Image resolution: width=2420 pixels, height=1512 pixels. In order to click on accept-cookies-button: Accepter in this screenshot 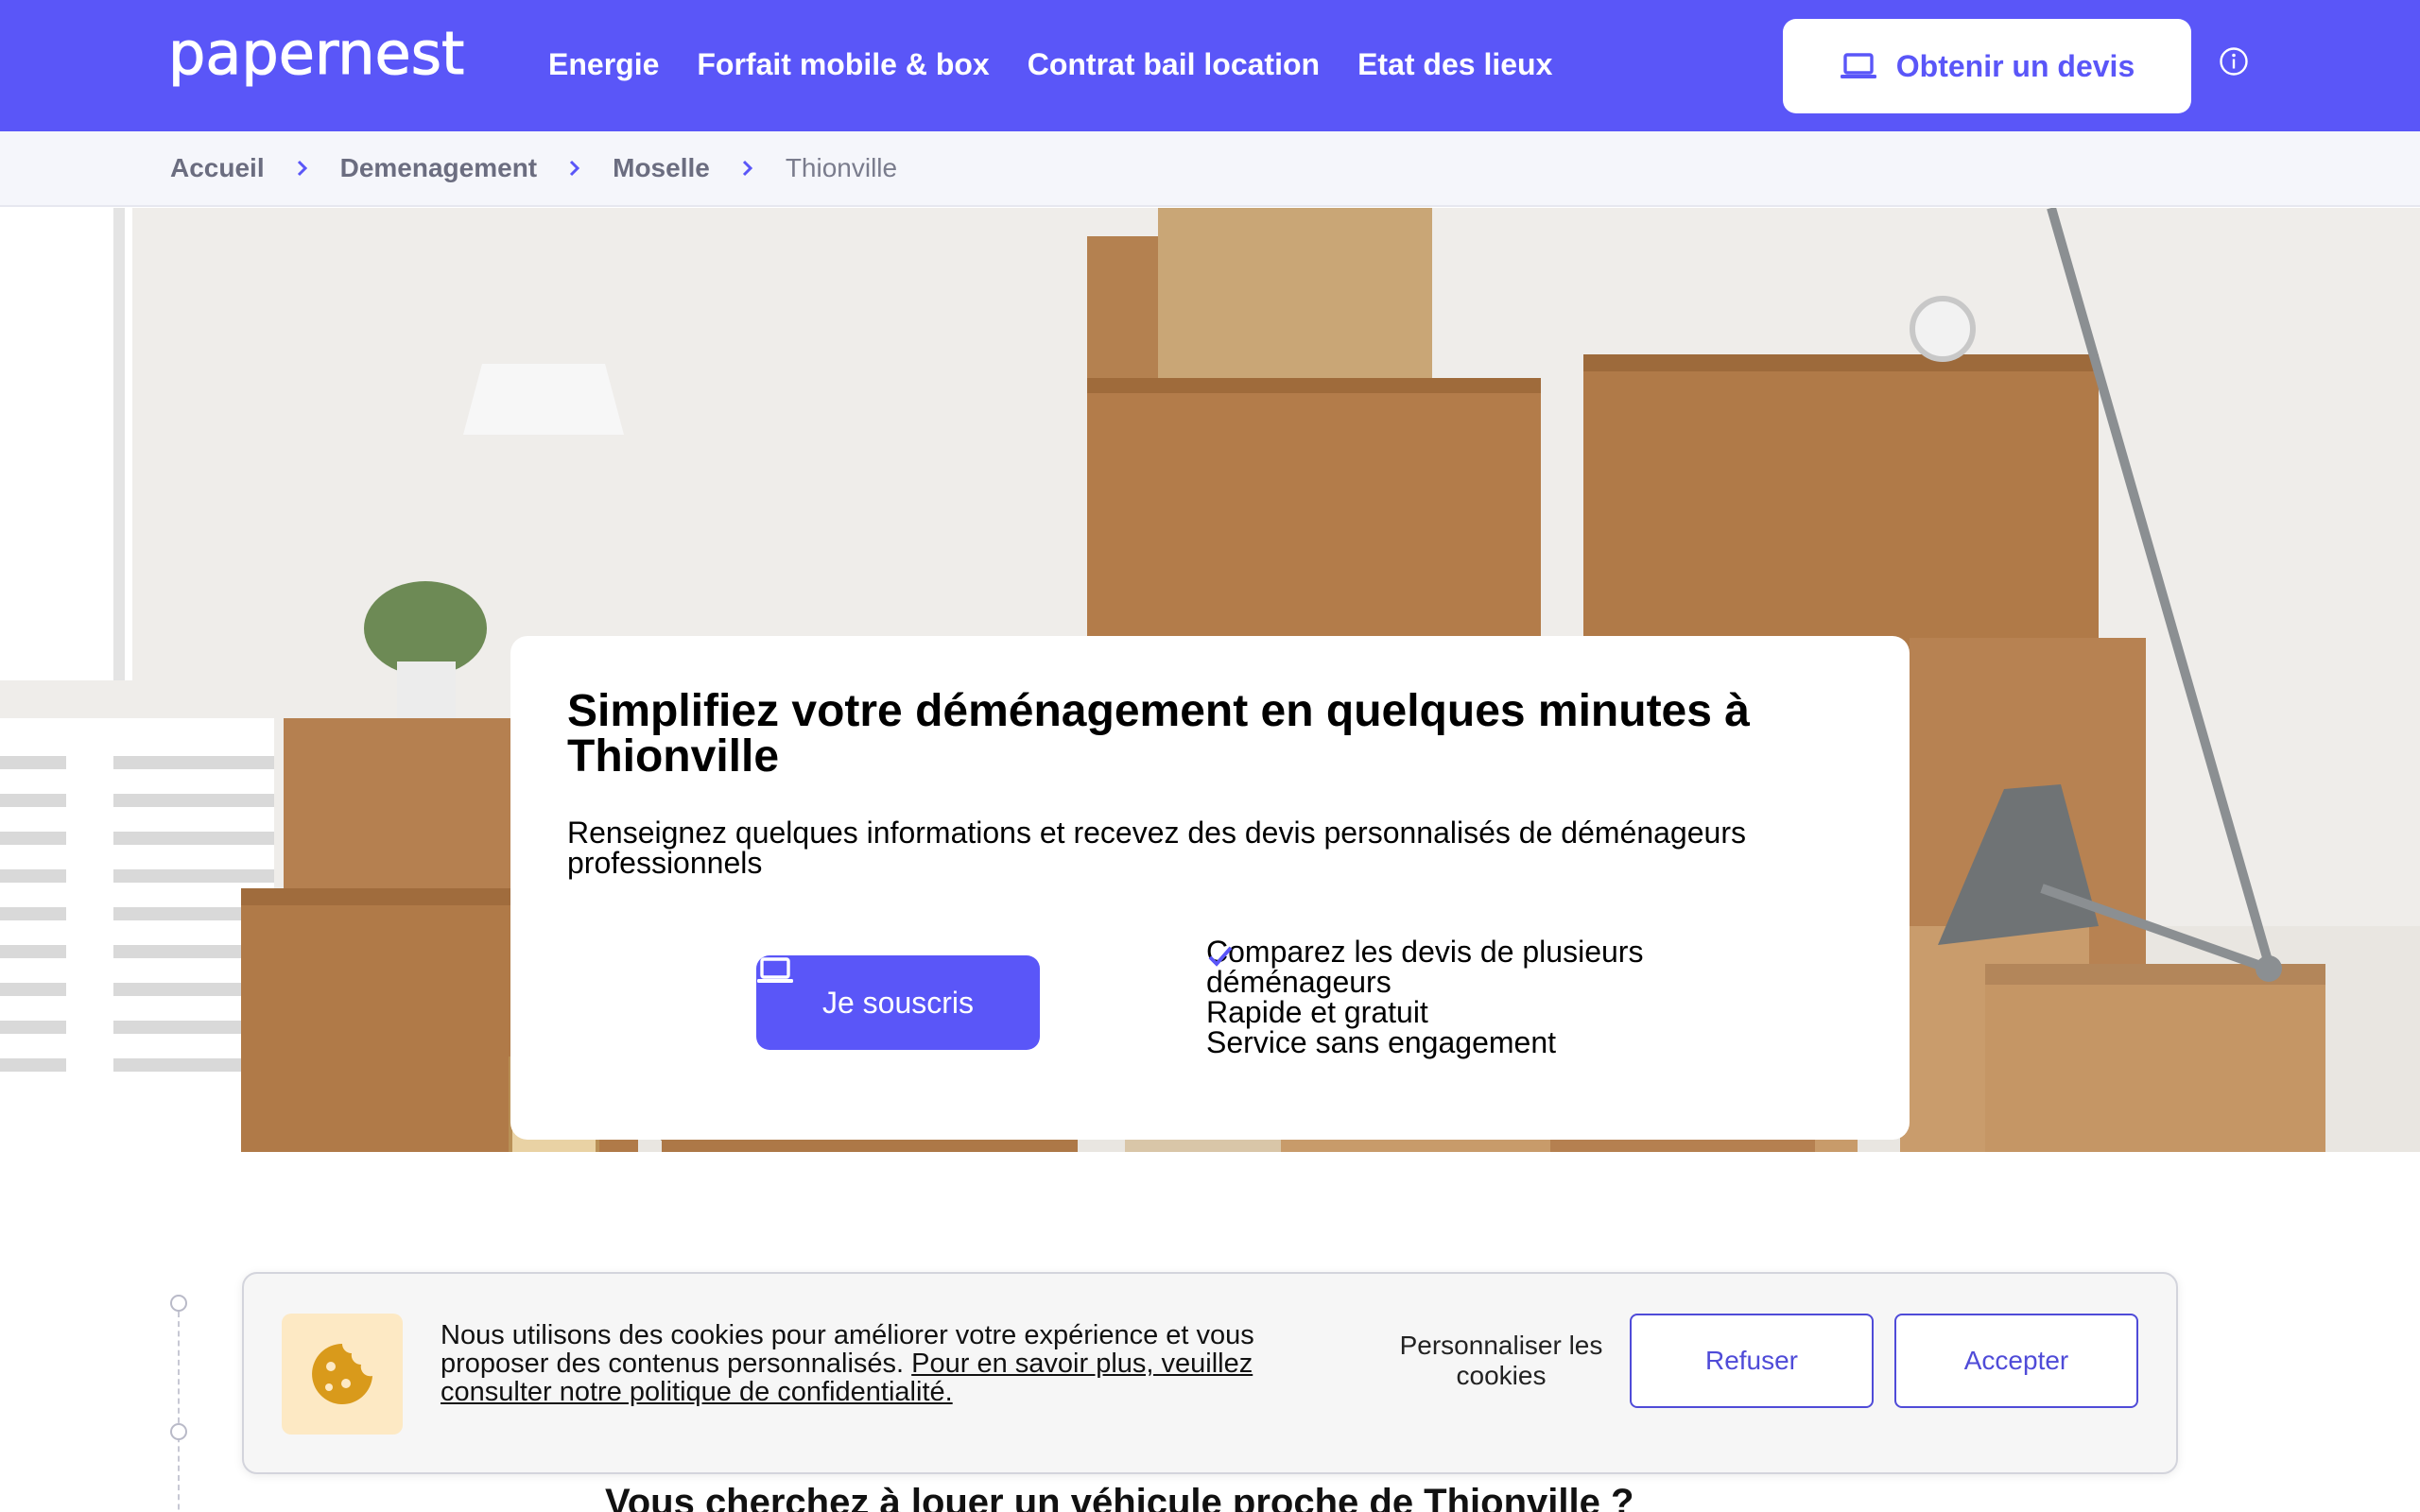, I will do `click(2016, 1361)`.